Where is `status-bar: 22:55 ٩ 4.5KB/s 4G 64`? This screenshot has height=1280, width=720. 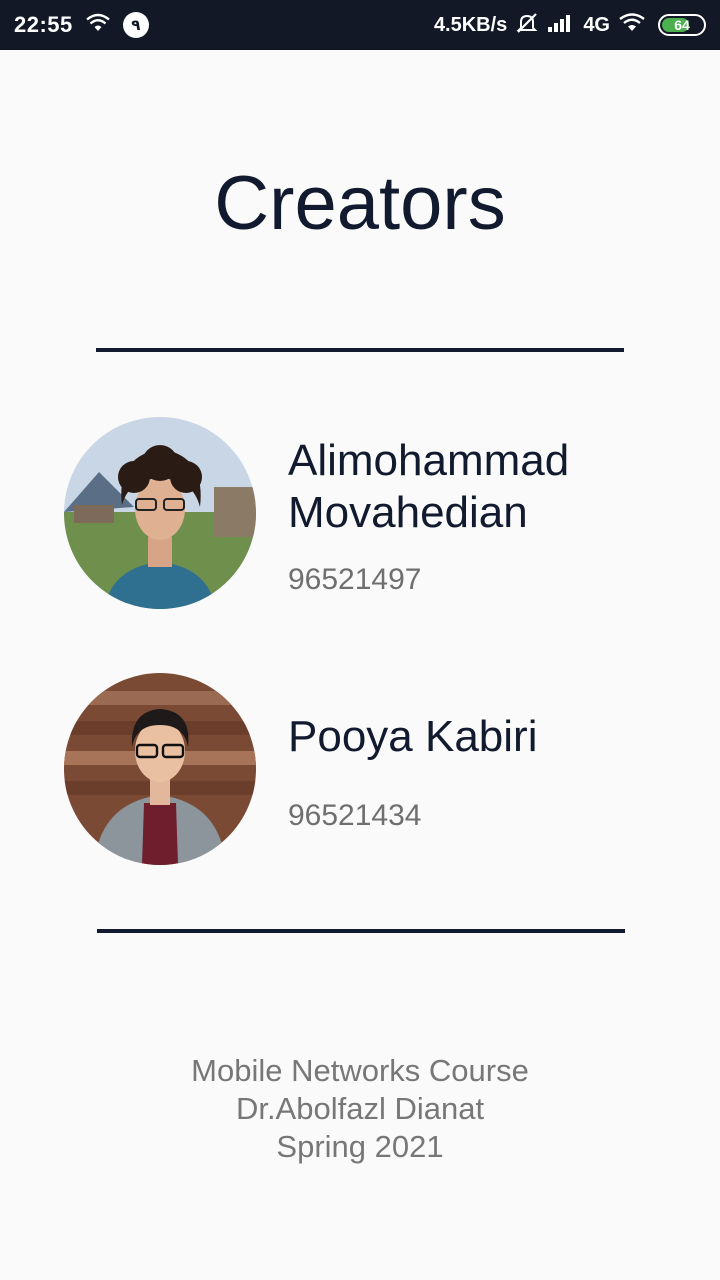
status-bar: 22:55 ٩ 4.5KB/s 4G 64 is located at coordinates (360, 25).